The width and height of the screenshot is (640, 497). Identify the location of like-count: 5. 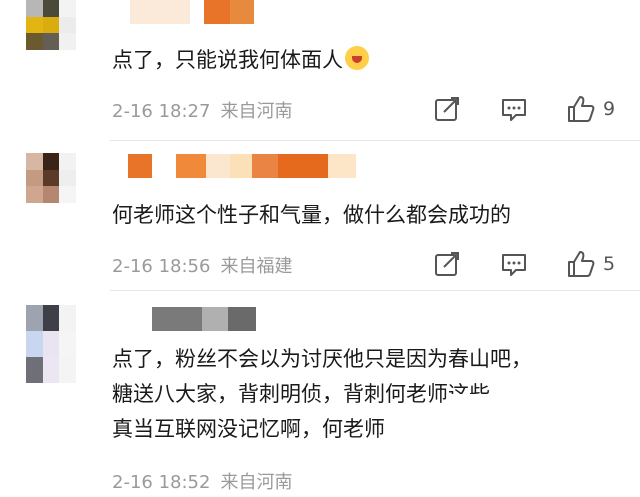
(609, 264).